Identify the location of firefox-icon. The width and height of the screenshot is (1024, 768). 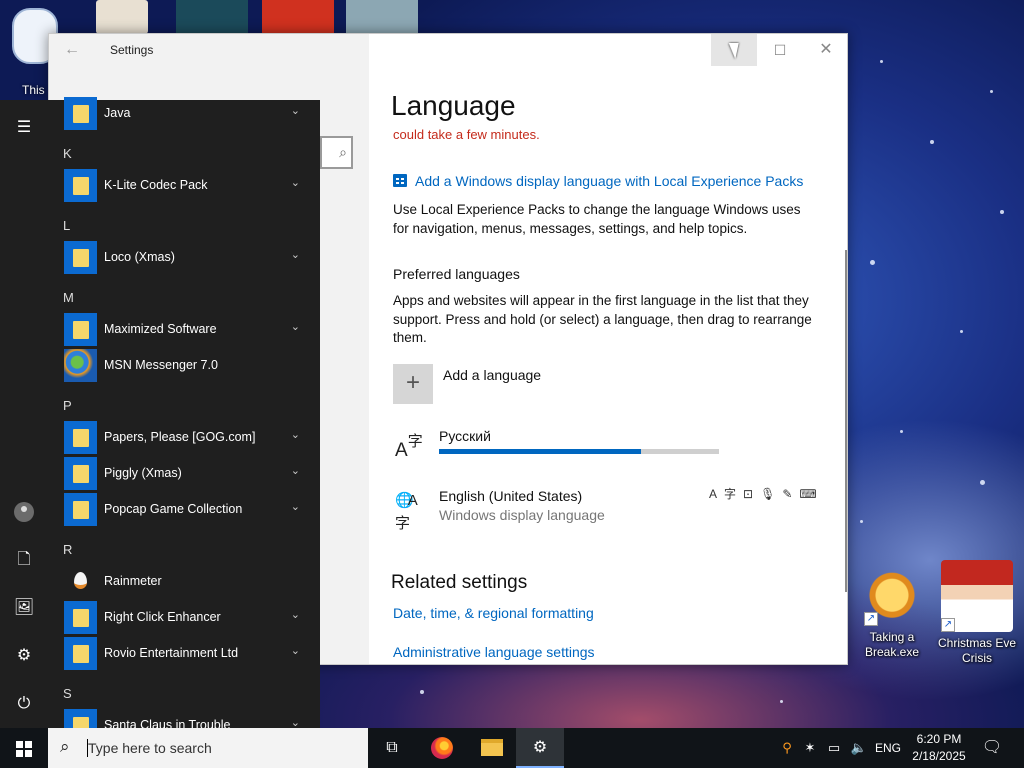
(442, 748).